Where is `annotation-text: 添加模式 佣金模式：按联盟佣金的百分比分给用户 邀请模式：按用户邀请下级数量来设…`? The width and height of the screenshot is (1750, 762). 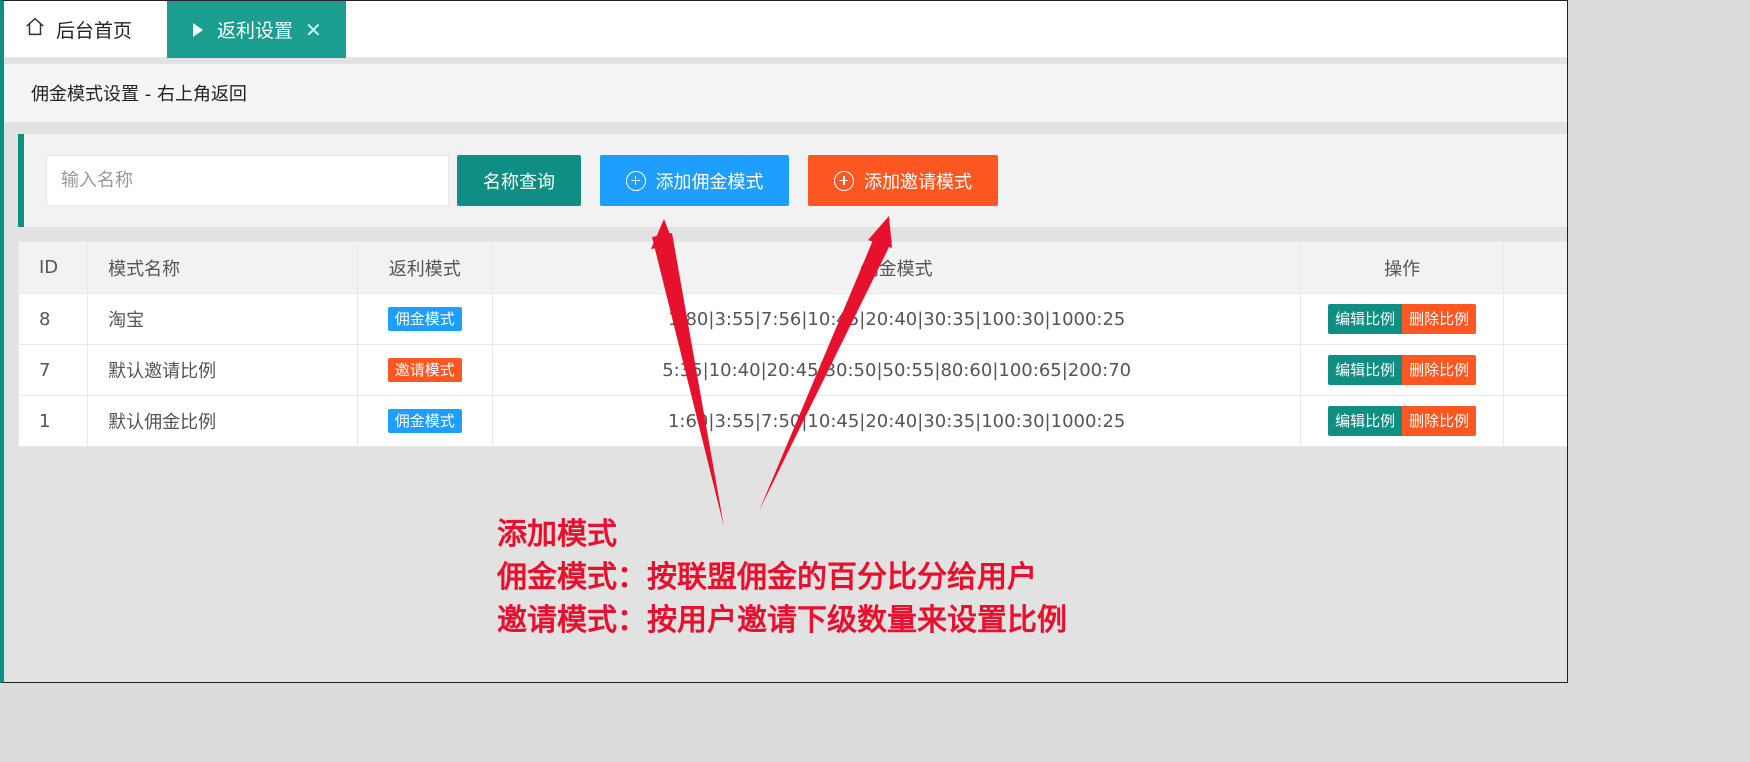 annotation-text: 添加模式 佣金模式：按联盟佣金的百分比分给用户 邀请模式：按用户邀请下级数量来设… is located at coordinates (782, 577).